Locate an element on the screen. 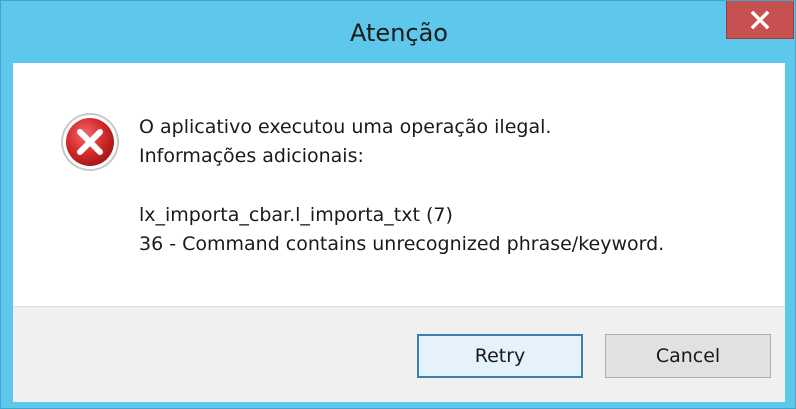 This screenshot has height=409, width=796. cancel-button: Cancel is located at coordinates (688, 356).